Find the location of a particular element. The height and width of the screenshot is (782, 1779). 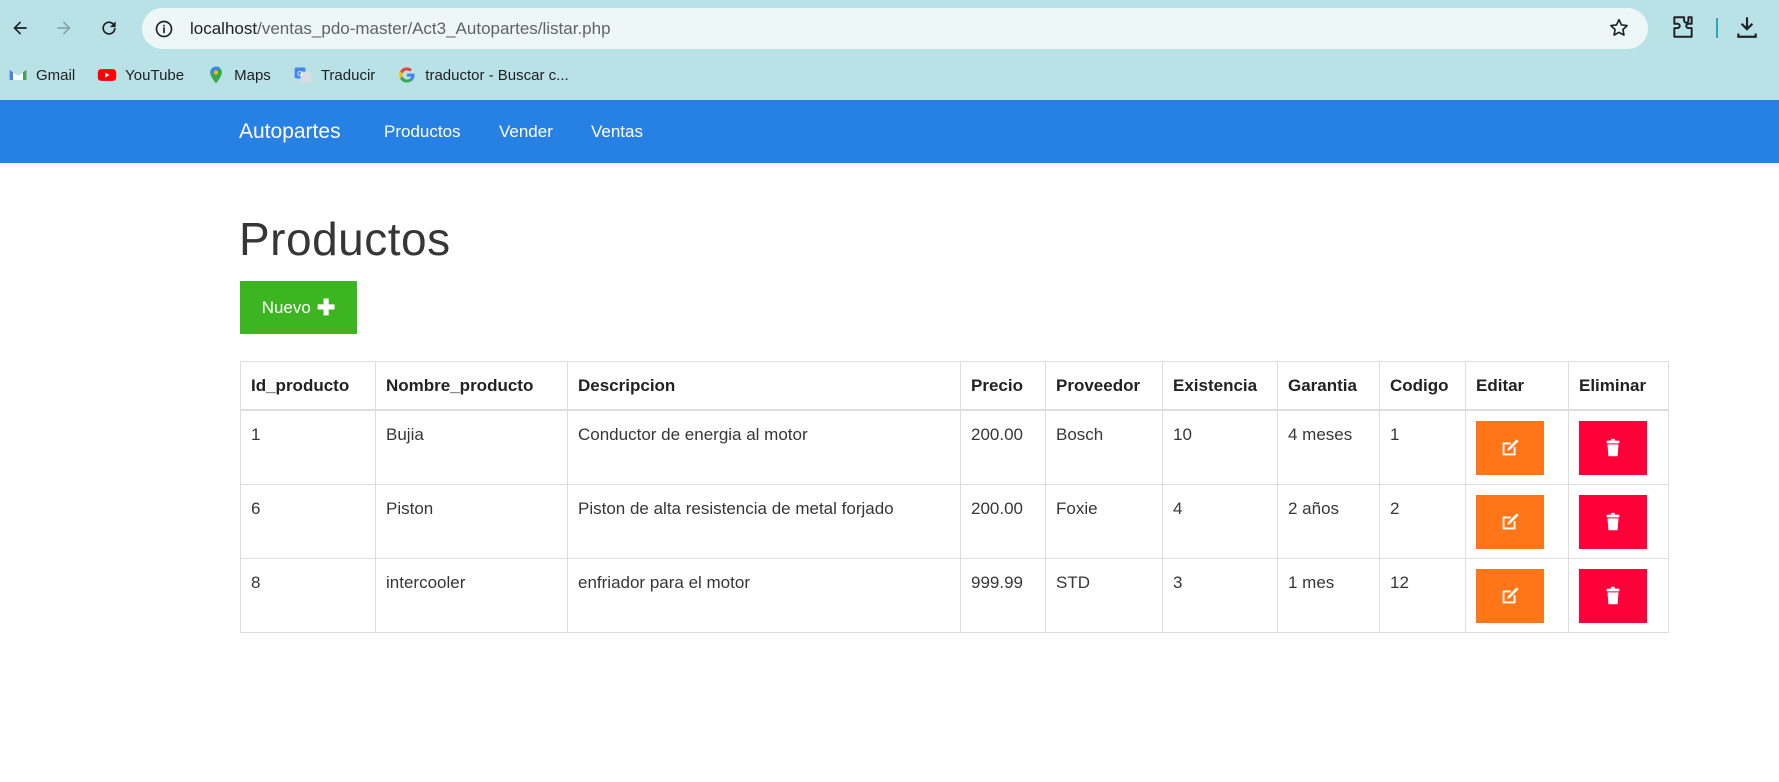

cell-precio: 999.99 is located at coordinates (1003, 595).